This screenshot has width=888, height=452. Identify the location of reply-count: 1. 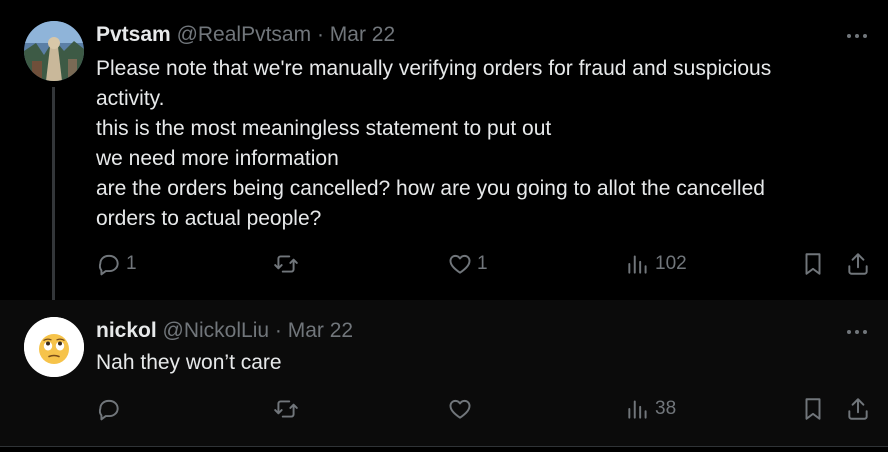
(131, 263).